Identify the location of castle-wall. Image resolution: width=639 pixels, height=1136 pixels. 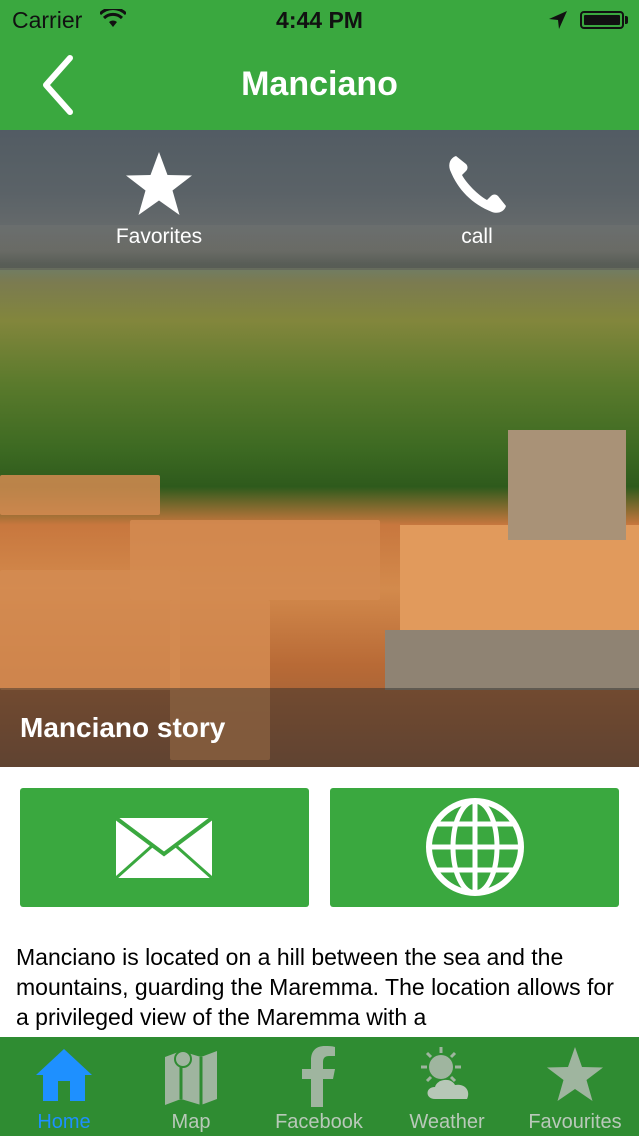
(512, 660).